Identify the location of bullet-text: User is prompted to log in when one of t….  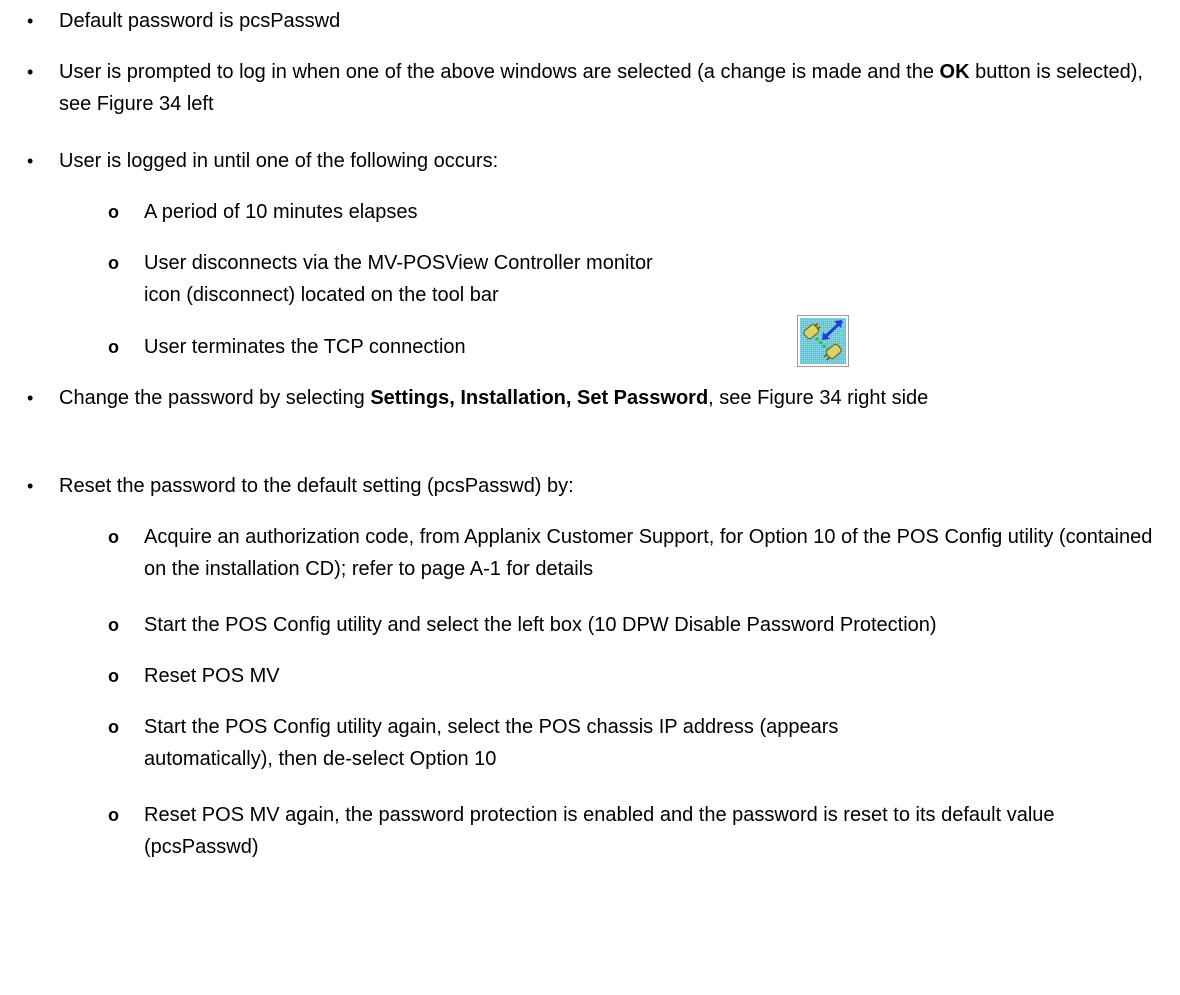
(601, 88).